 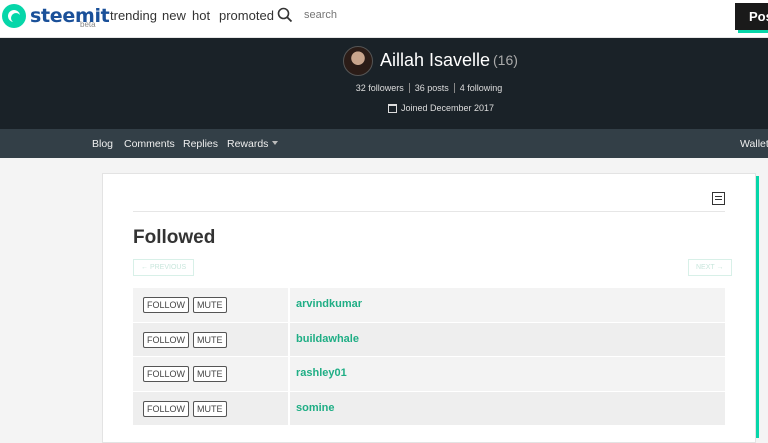 What do you see at coordinates (70, 16) in the screenshot?
I see `logo-text: steemit` at bounding box center [70, 16].